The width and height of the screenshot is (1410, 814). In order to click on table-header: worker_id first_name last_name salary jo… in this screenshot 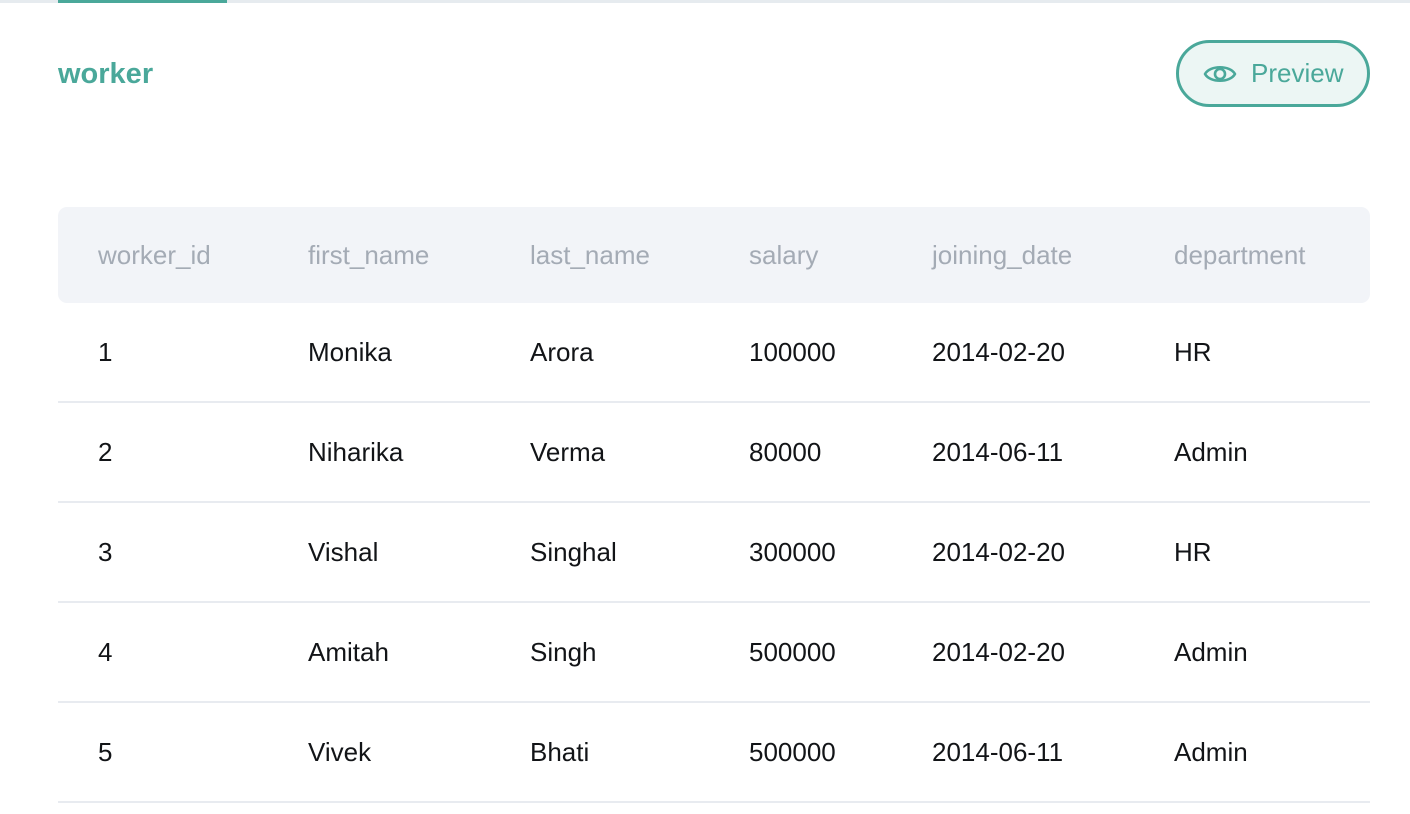, I will do `click(714, 255)`.